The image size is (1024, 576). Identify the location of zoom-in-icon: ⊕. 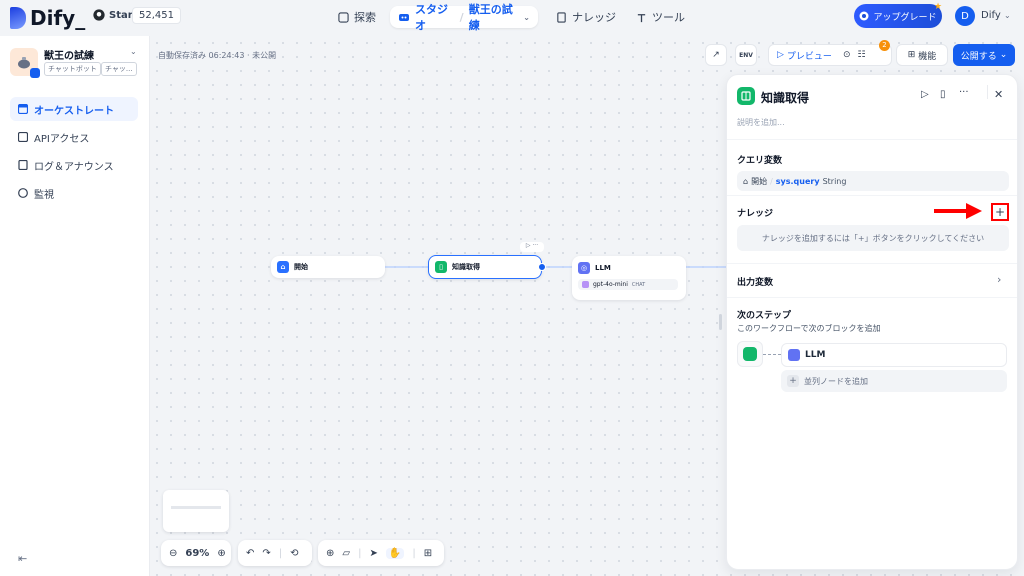
(221, 553).